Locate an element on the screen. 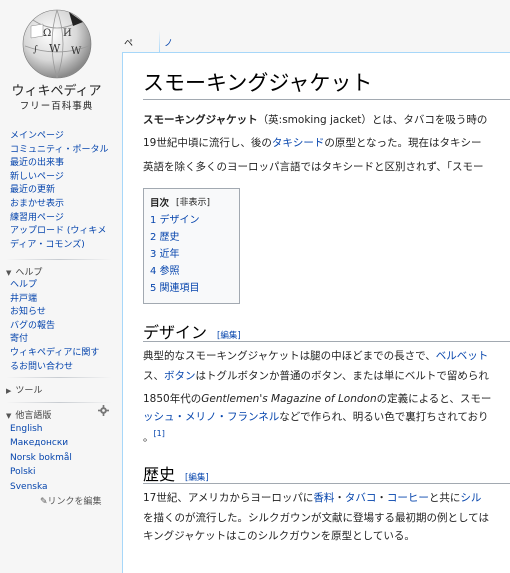 Image resolution: width=510 pixels, height=573 pixels. logo-subtitle: フリー百科事典 is located at coordinates (56, 106).